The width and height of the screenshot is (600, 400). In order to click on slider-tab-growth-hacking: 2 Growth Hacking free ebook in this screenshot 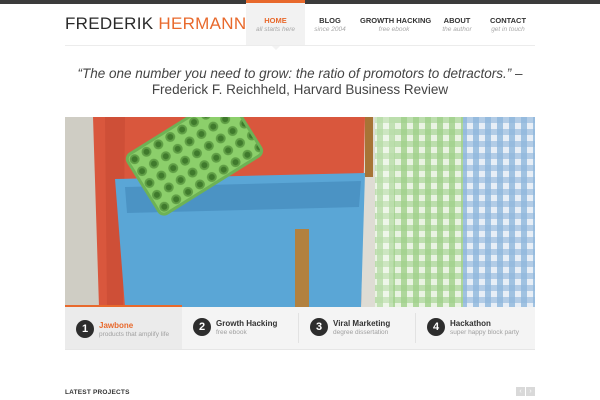, I will do `click(240, 328)`.